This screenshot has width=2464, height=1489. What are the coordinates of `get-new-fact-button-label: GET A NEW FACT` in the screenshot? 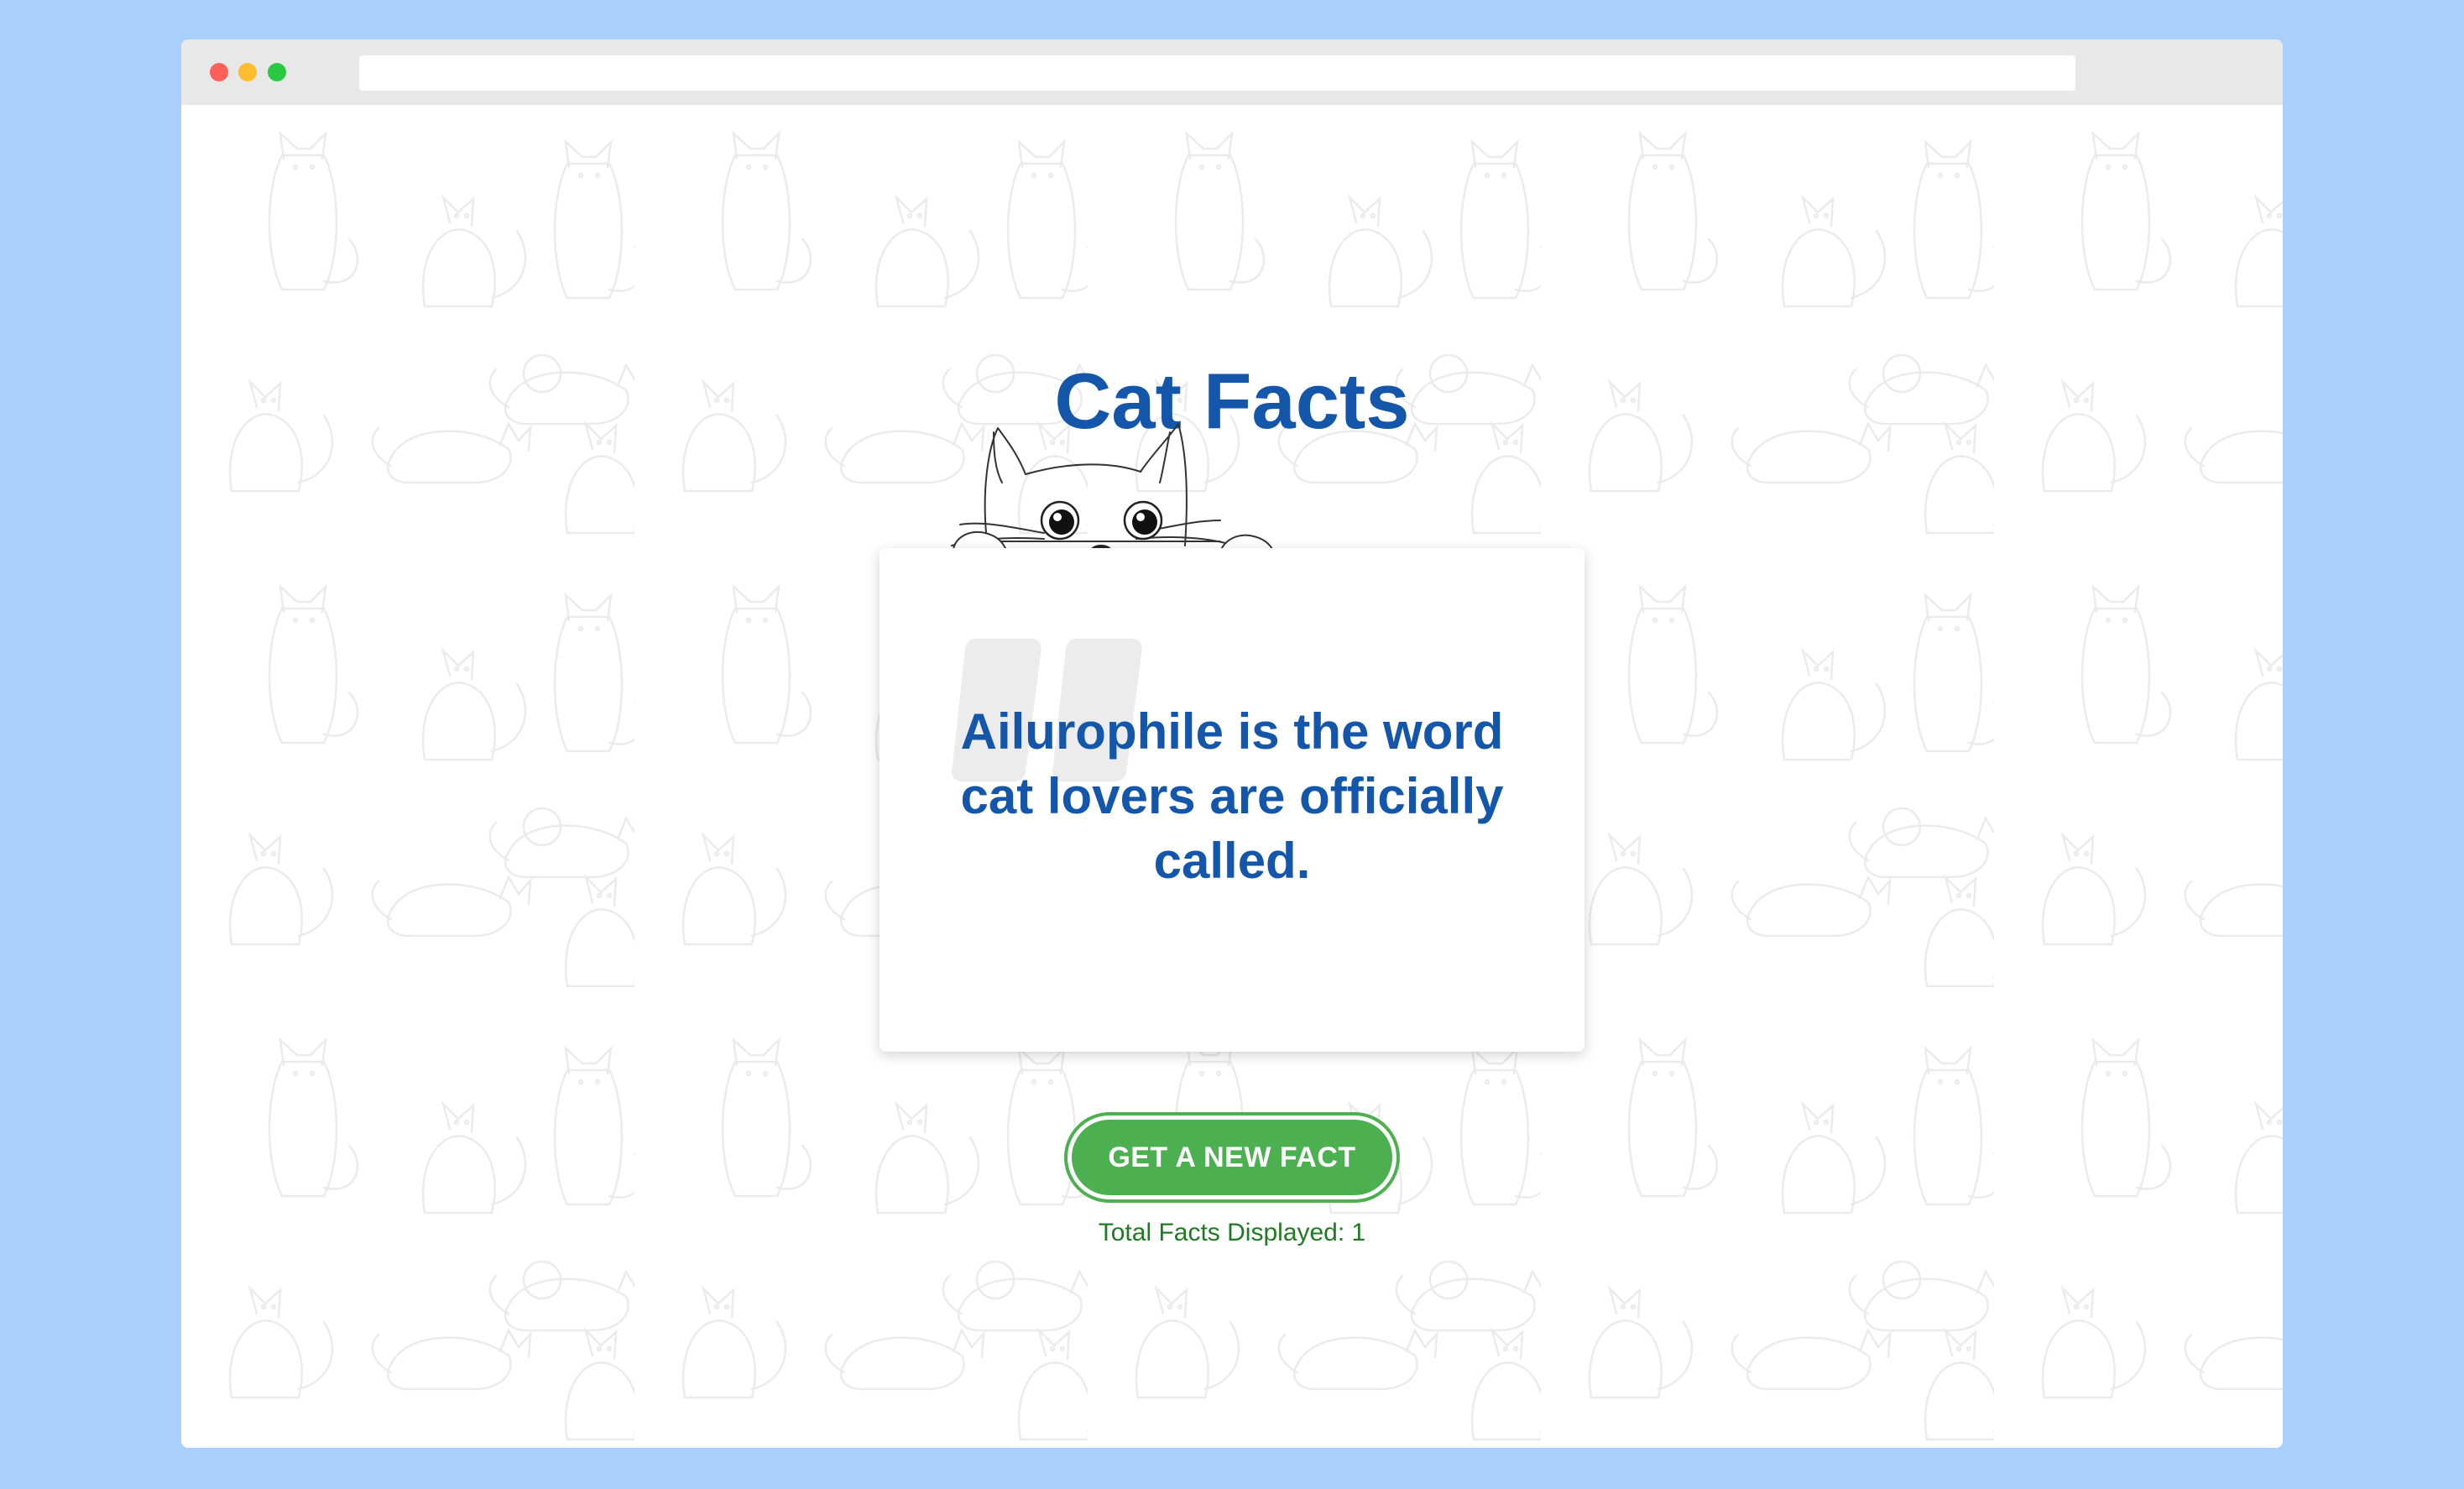 It's located at (1232, 1158).